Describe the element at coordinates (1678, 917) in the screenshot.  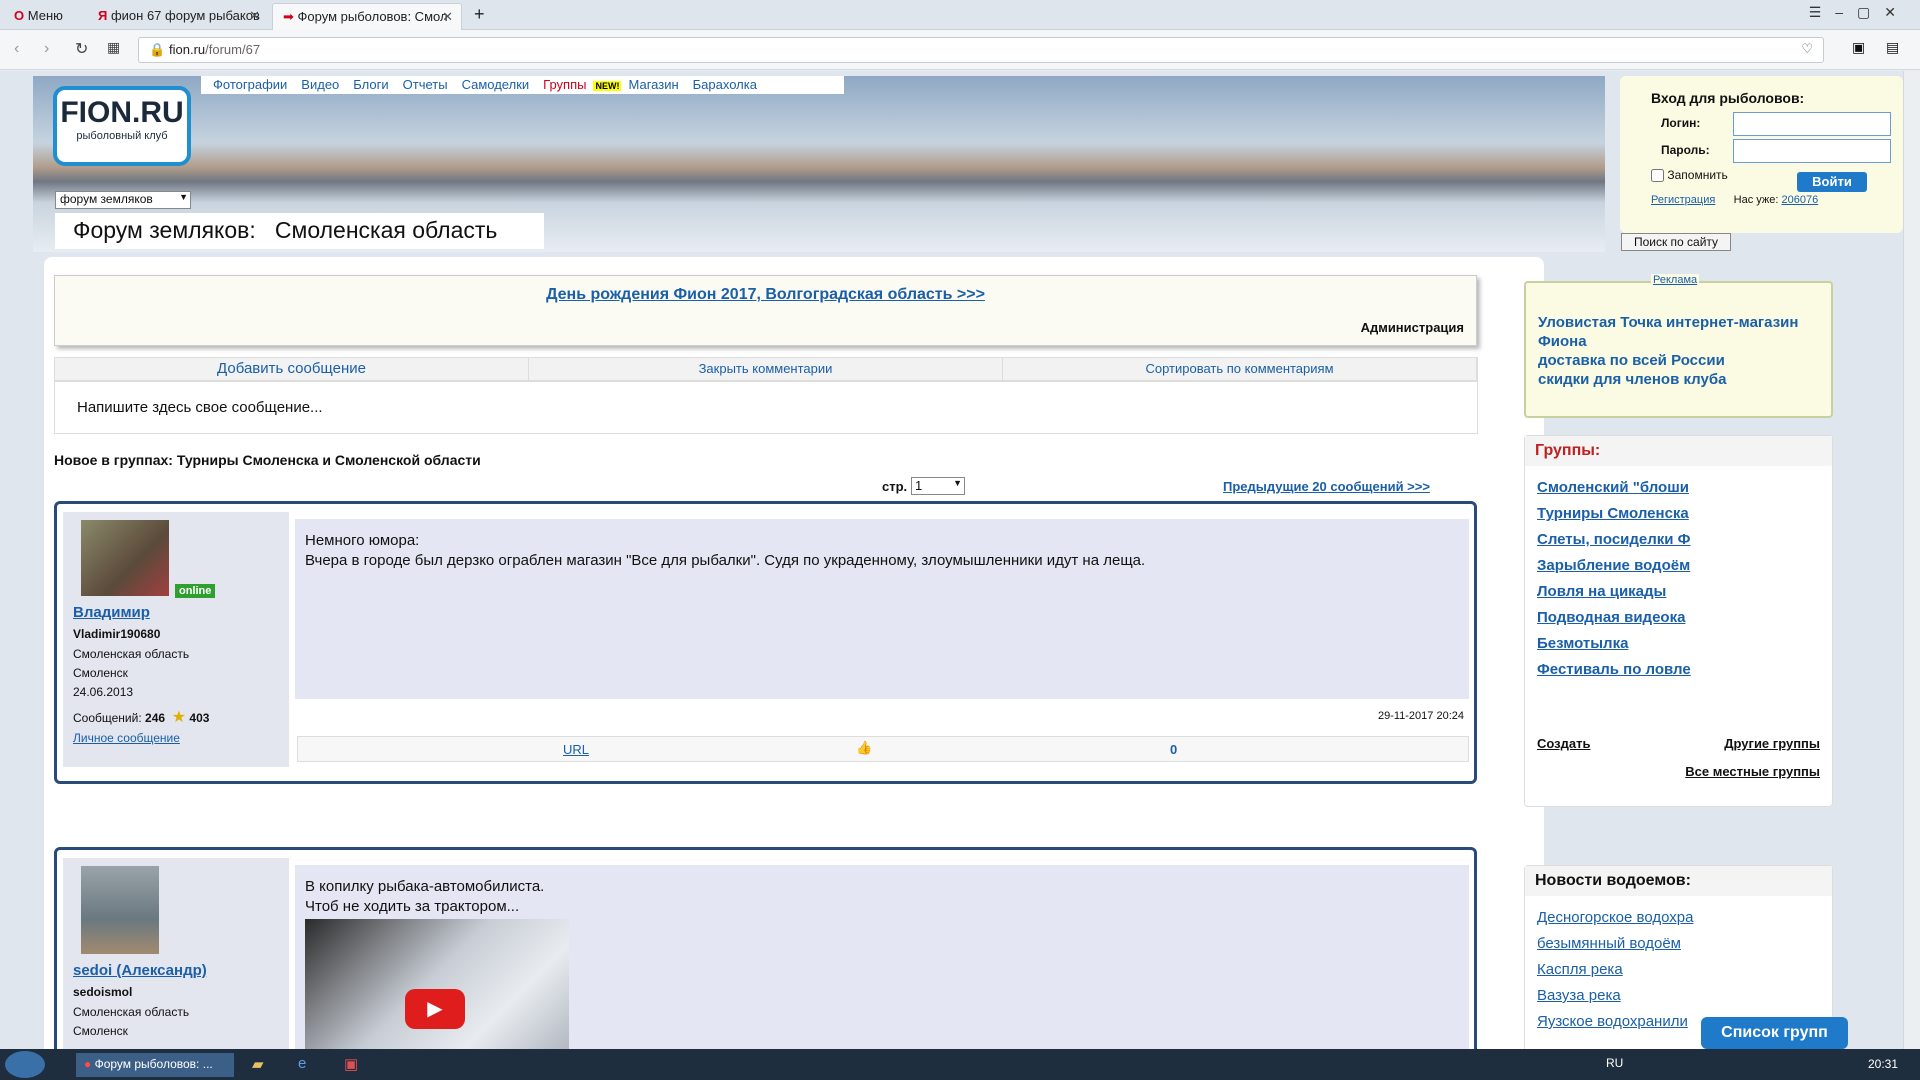
I see `news-link: Десногорское водохра` at that location.